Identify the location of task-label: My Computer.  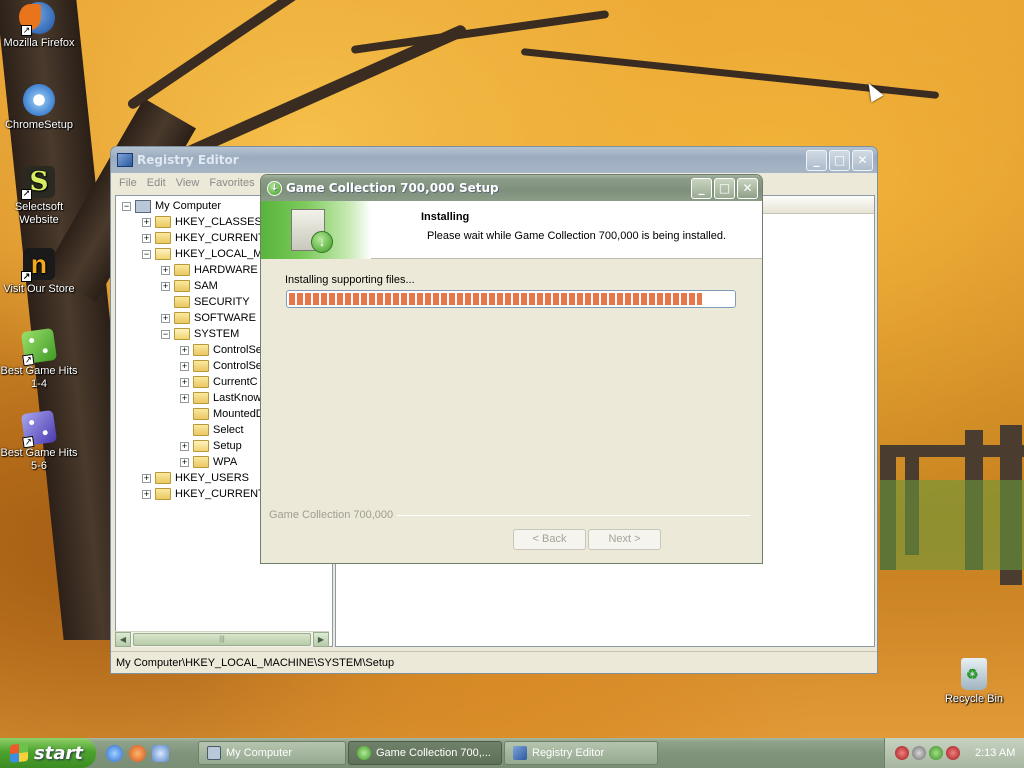
(259, 753).